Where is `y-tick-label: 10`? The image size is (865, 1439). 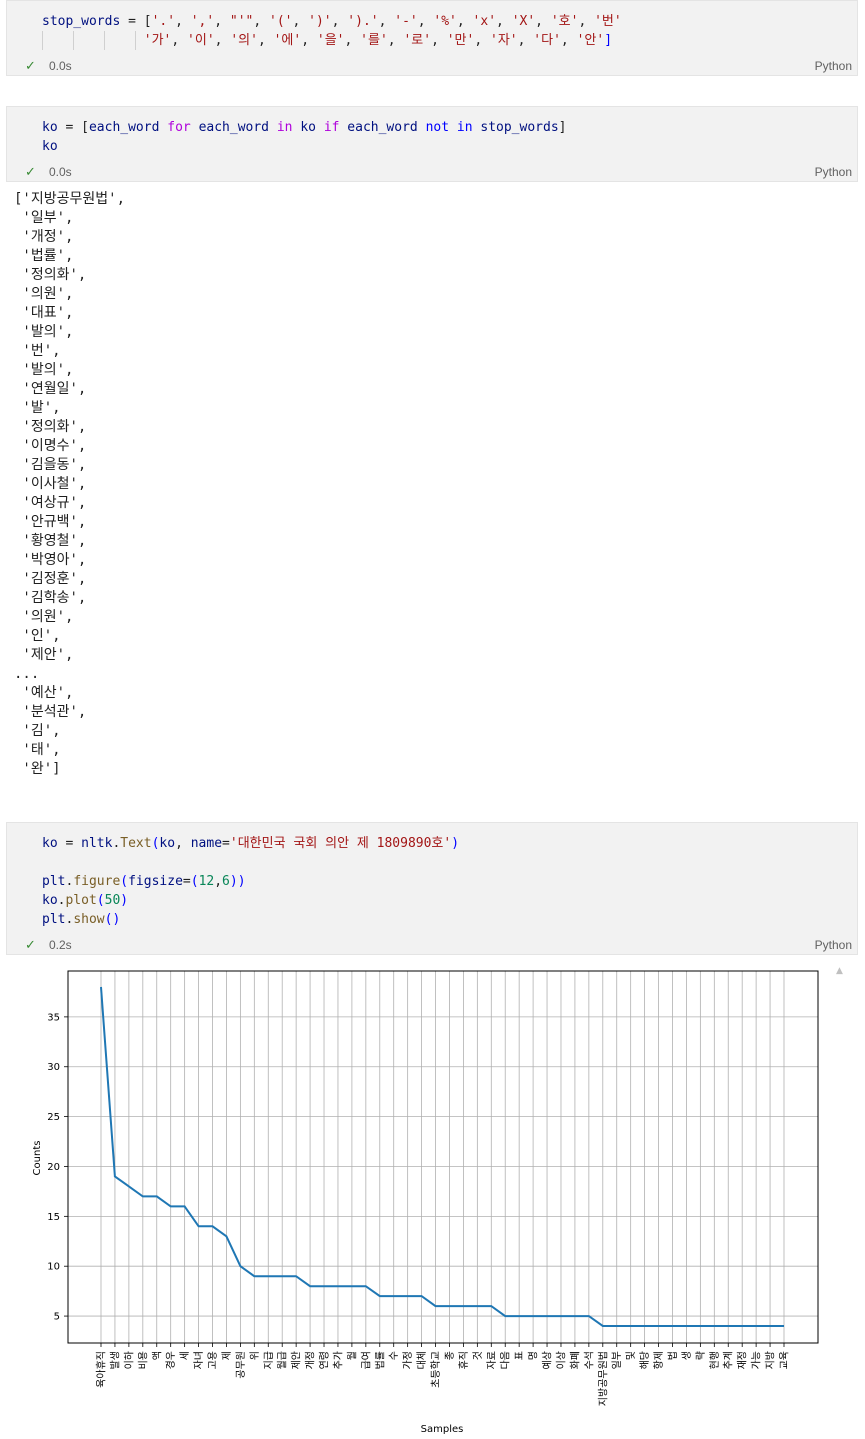
y-tick-label: 10 is located at coordinates (53, 1267).